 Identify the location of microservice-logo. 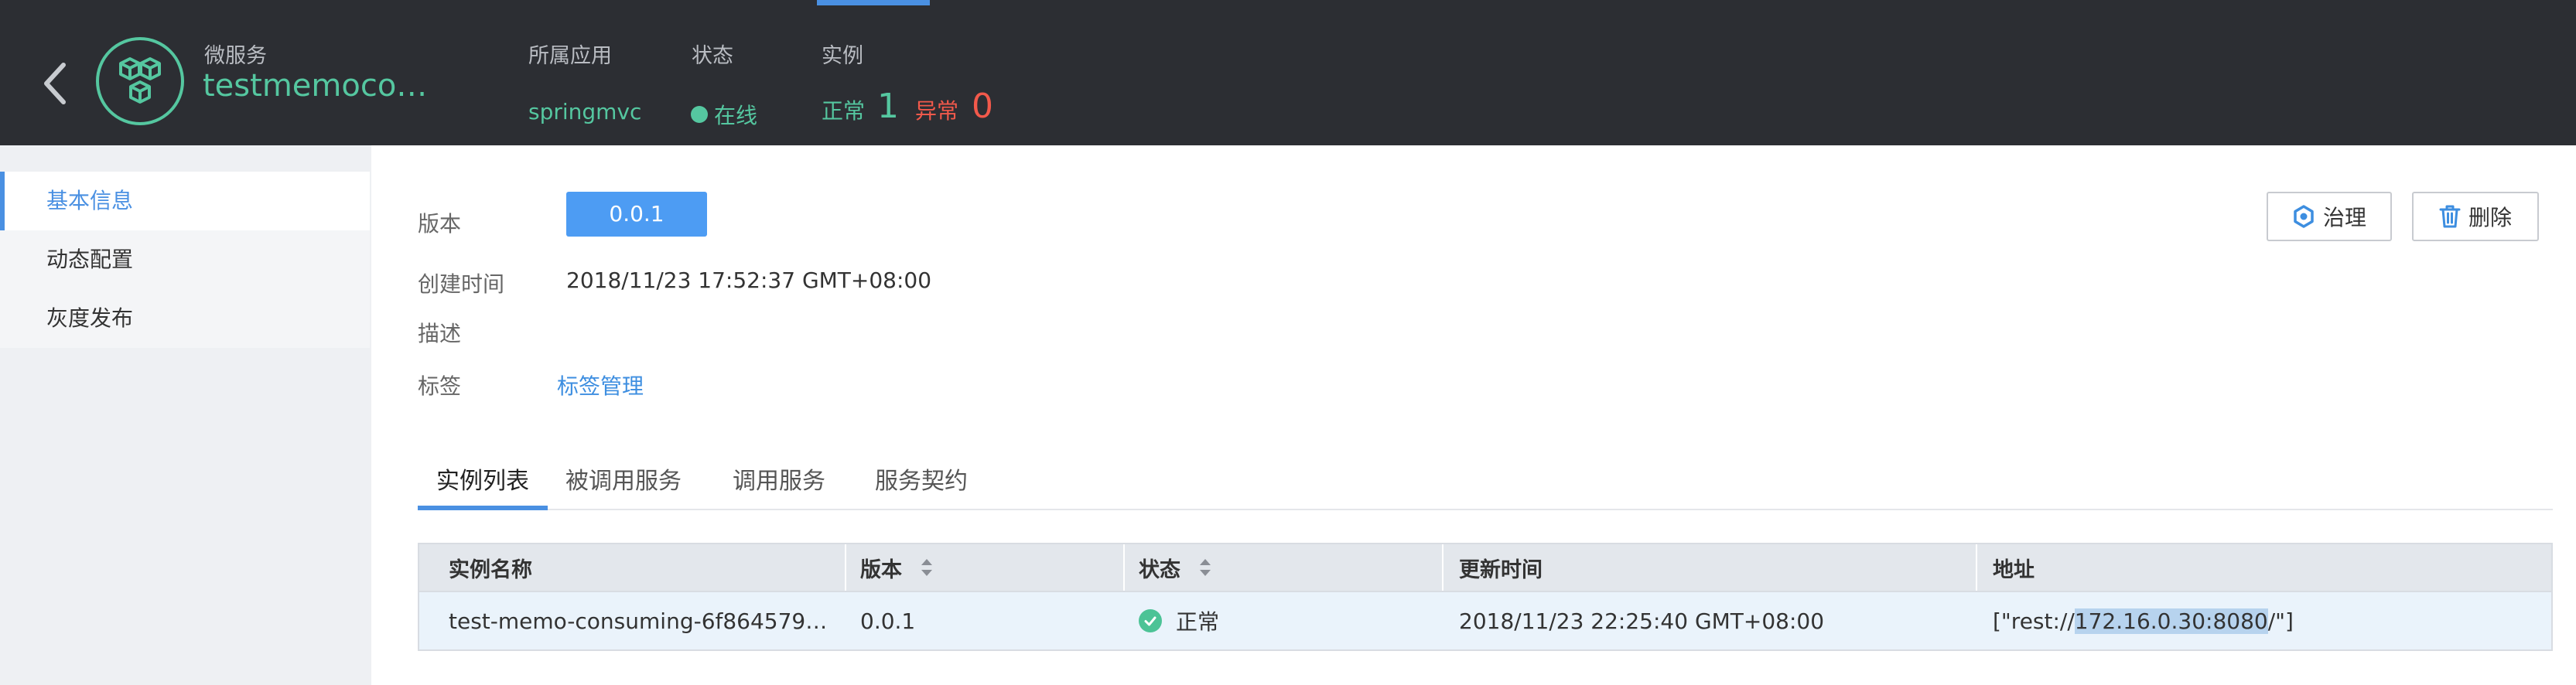
(140, 81).